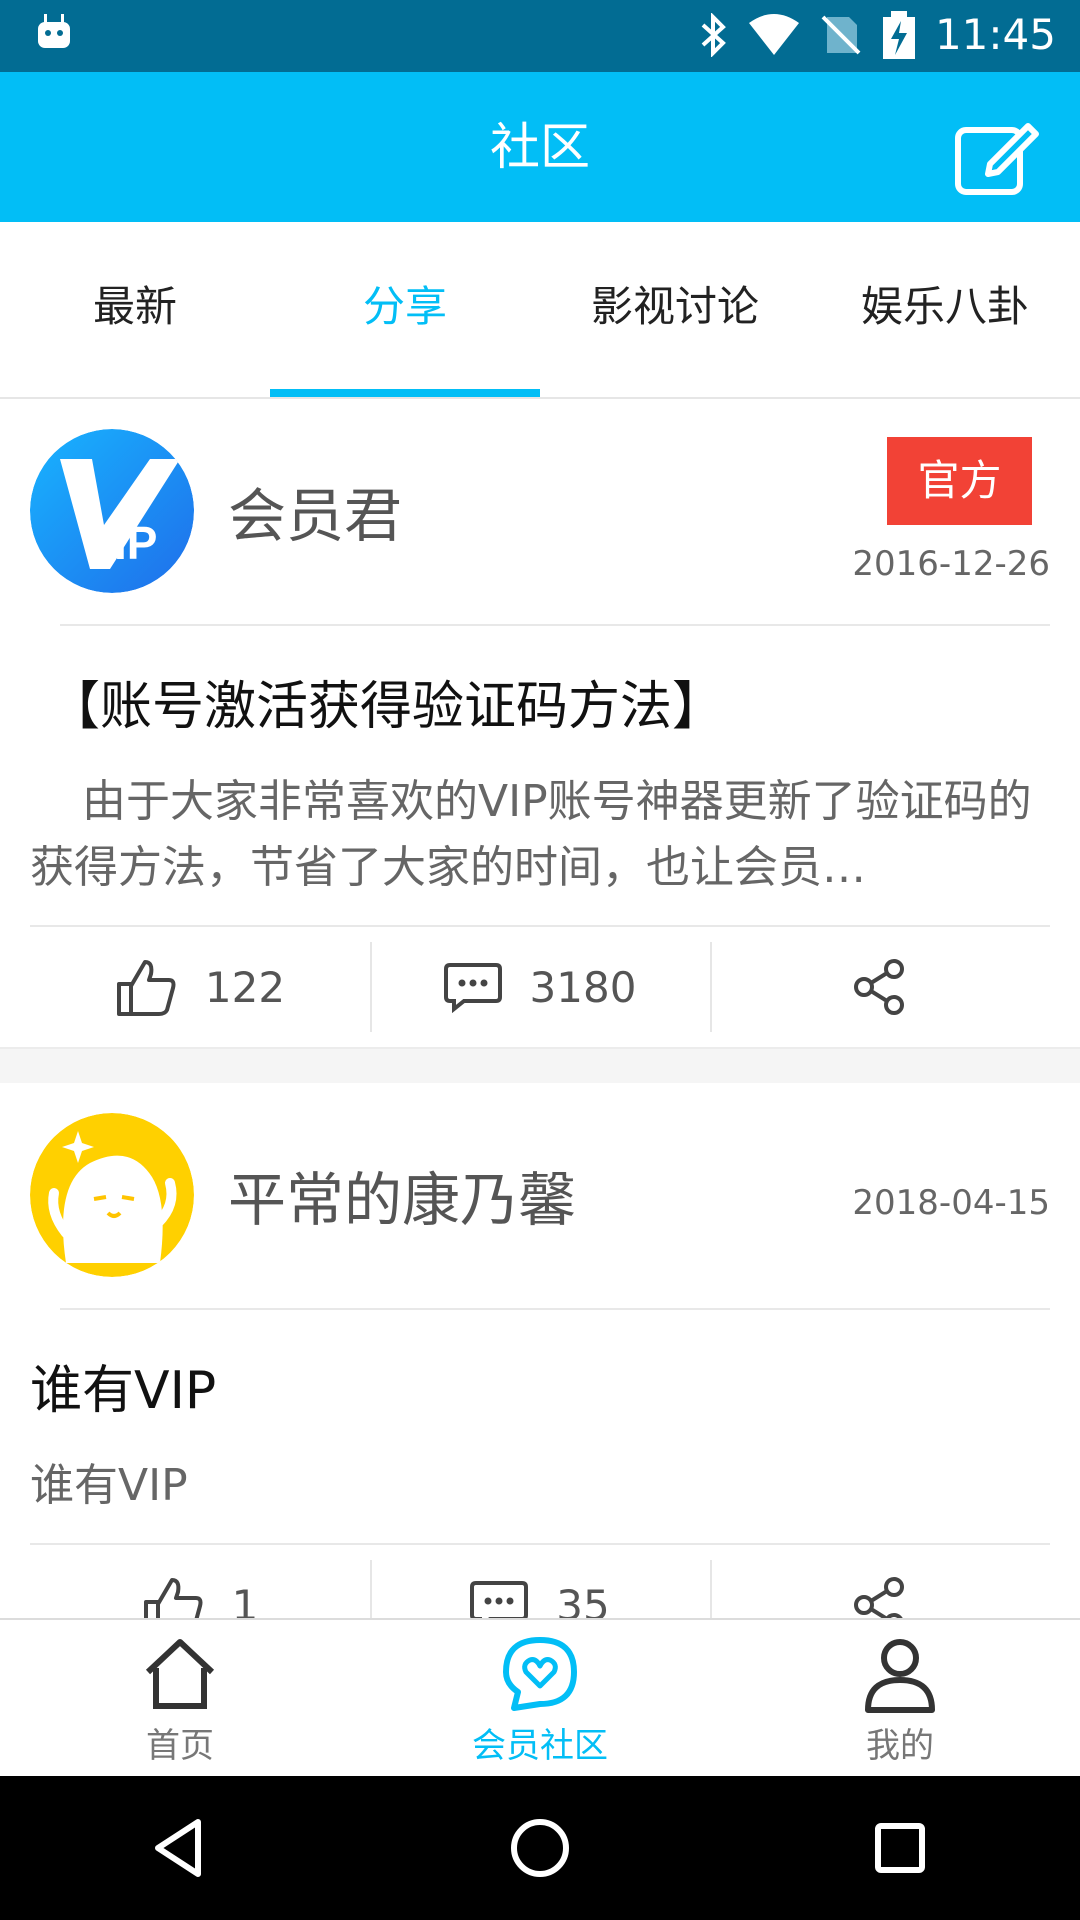  Describe the element at coordinates (959, 481) in the screenshot. I see `official-badge: 官方` at that location.